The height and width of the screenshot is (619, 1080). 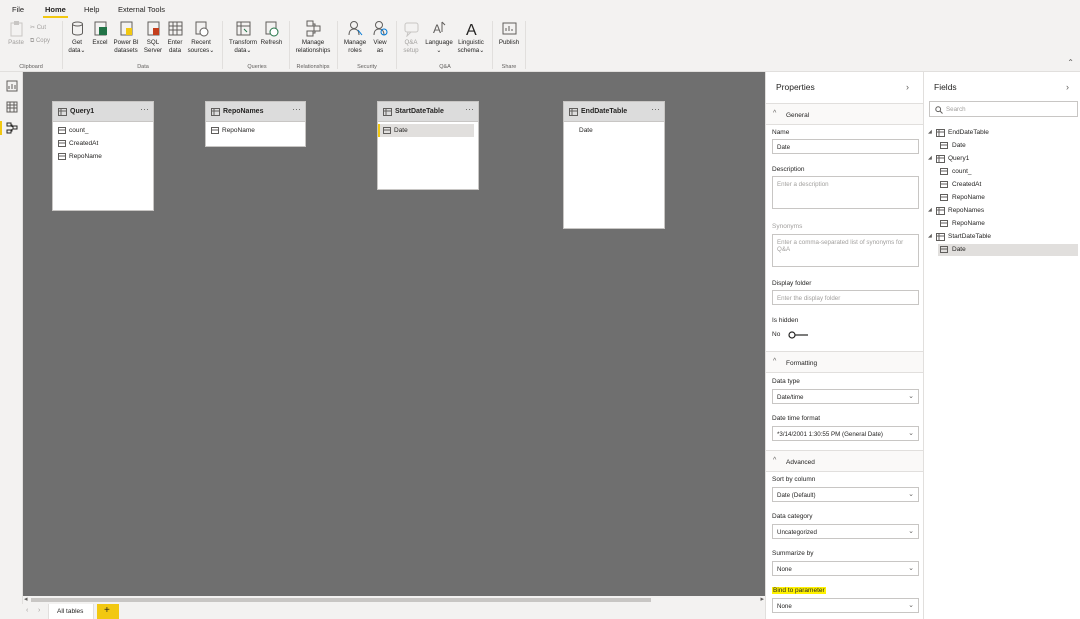 I want to click on table-column: count_, so click(x=103, y=130).